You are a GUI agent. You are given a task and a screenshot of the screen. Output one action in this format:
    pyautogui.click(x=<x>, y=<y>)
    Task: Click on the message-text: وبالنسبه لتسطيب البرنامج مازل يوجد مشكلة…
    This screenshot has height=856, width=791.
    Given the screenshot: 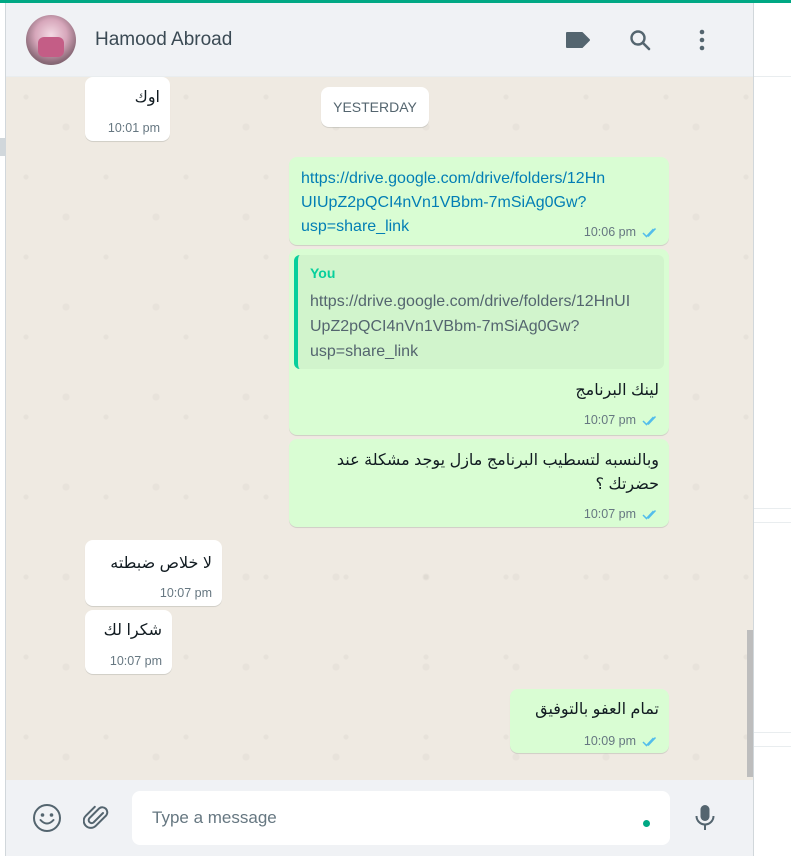 What is the action you would take?
    pyautogui.click(x=498, y=473)
    